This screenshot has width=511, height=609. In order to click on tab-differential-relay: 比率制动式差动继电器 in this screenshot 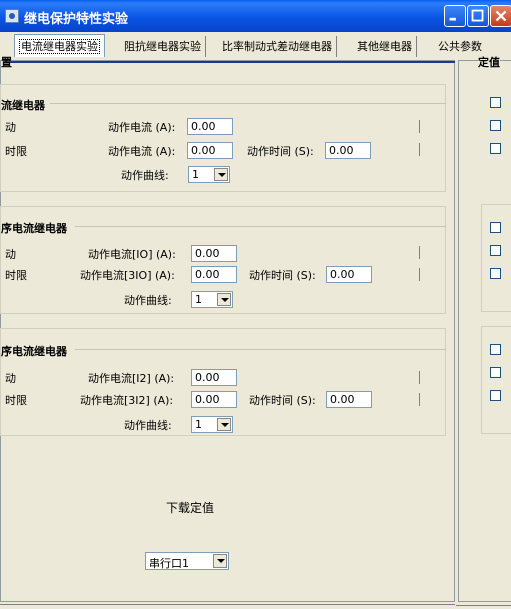, I will do `click(277, 46)`.